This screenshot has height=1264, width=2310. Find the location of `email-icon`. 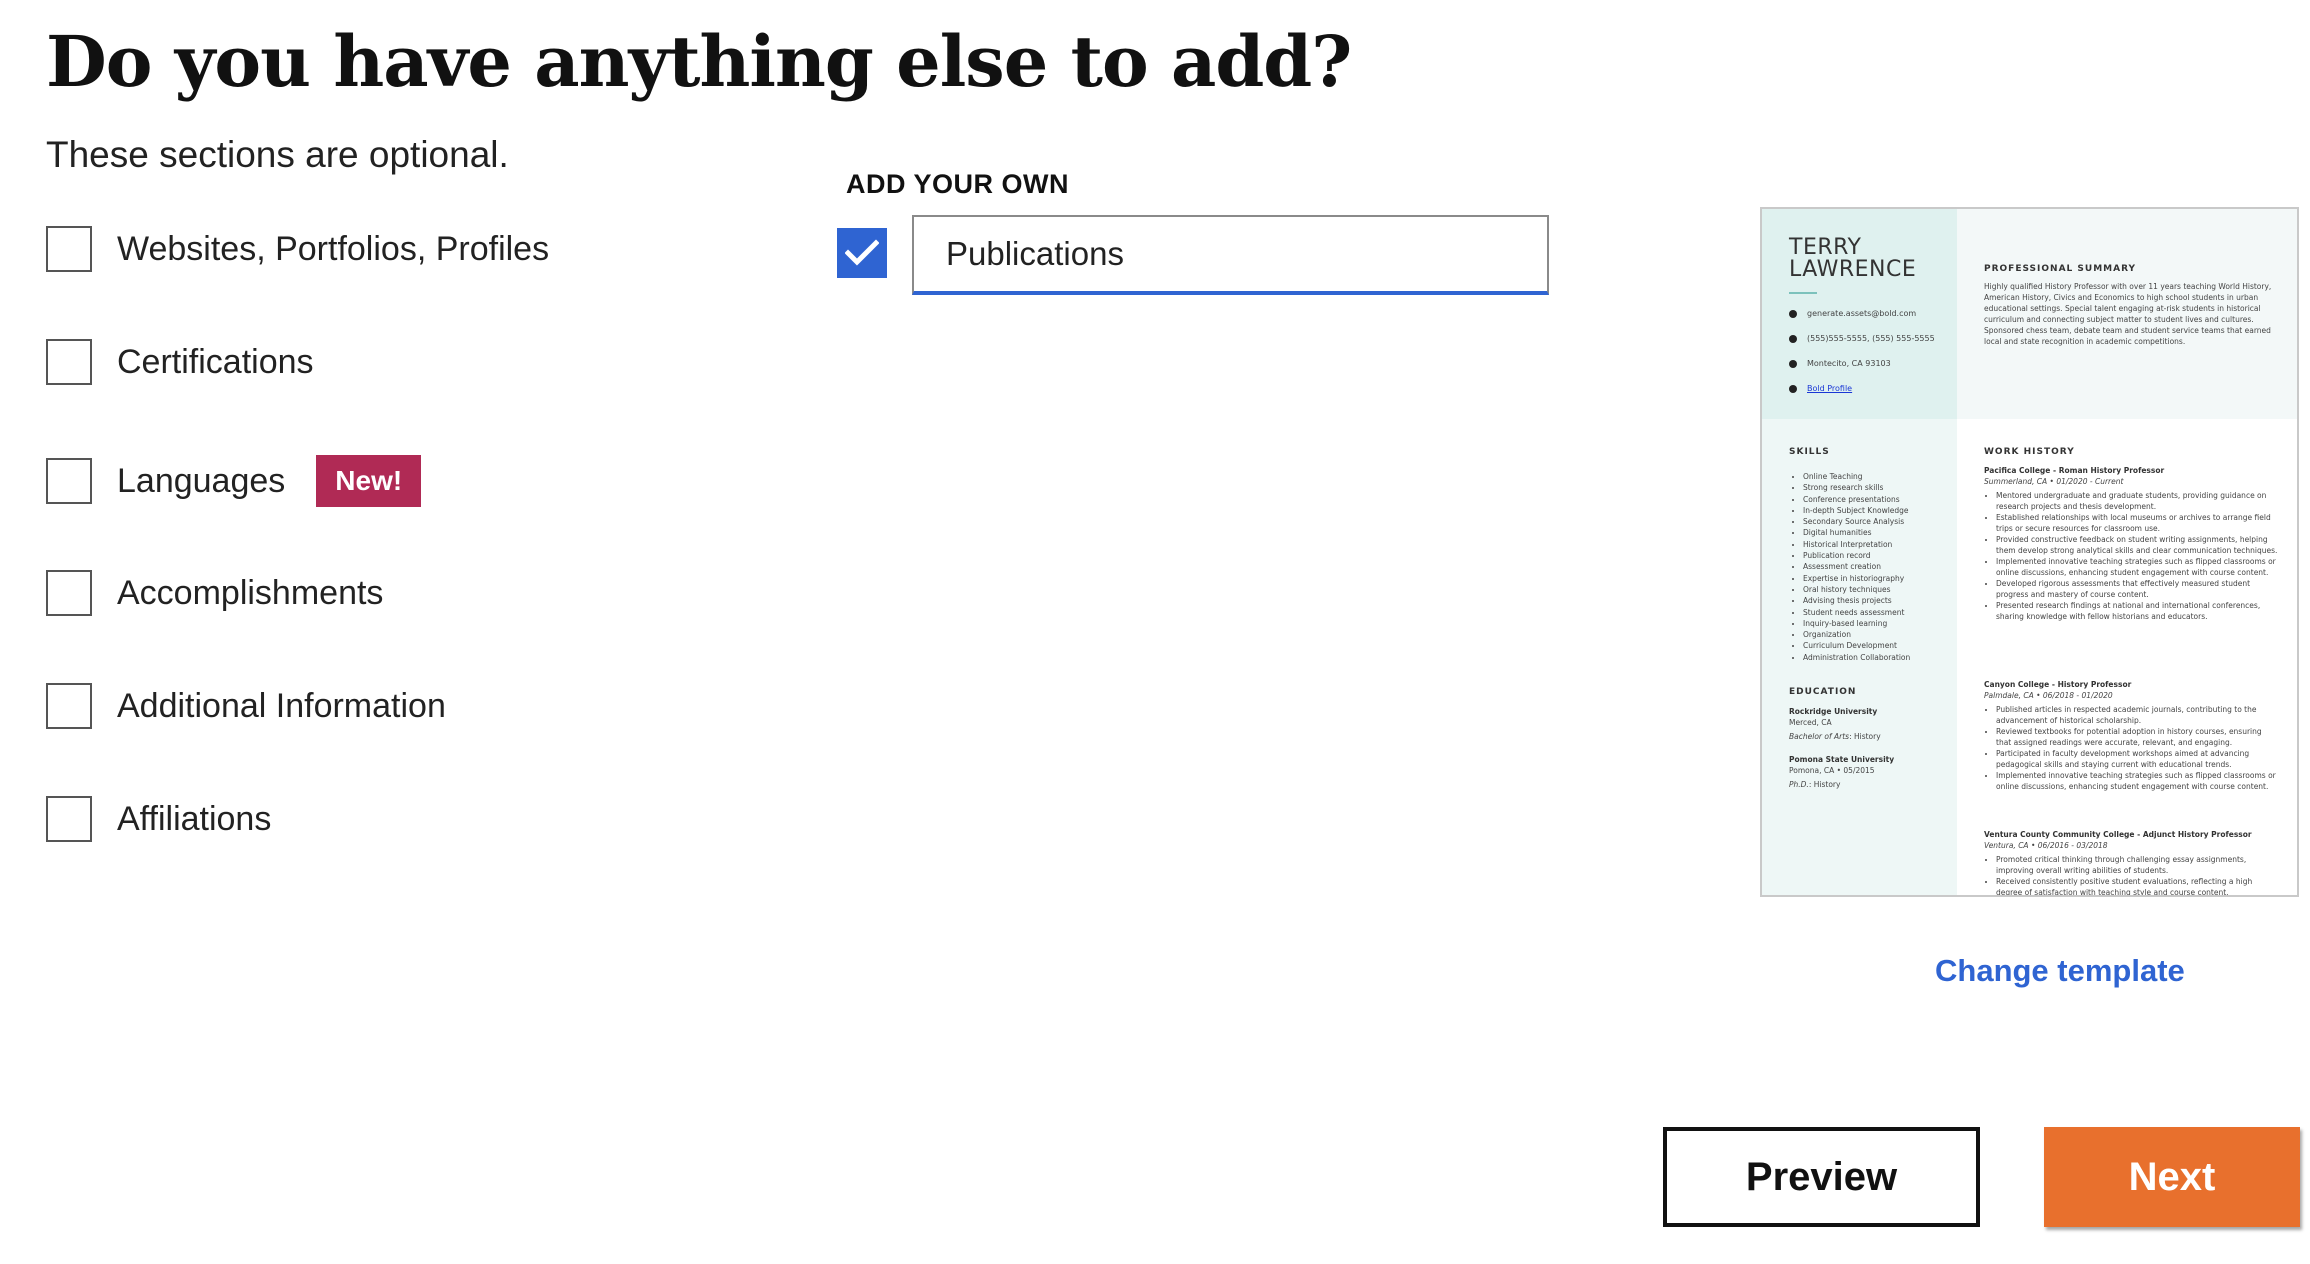

email-icon is located at coordinates (1793, 313).